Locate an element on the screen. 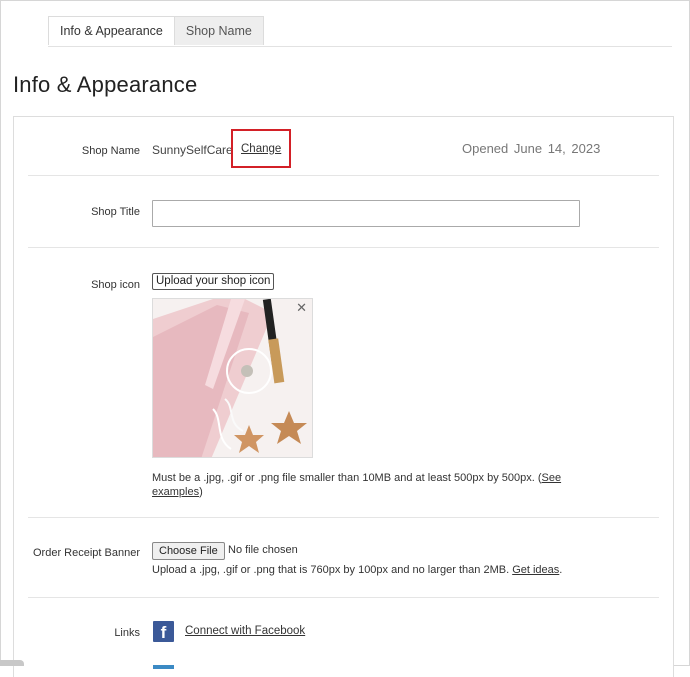  banner-help-end: . is located at coordinates (561, 570).